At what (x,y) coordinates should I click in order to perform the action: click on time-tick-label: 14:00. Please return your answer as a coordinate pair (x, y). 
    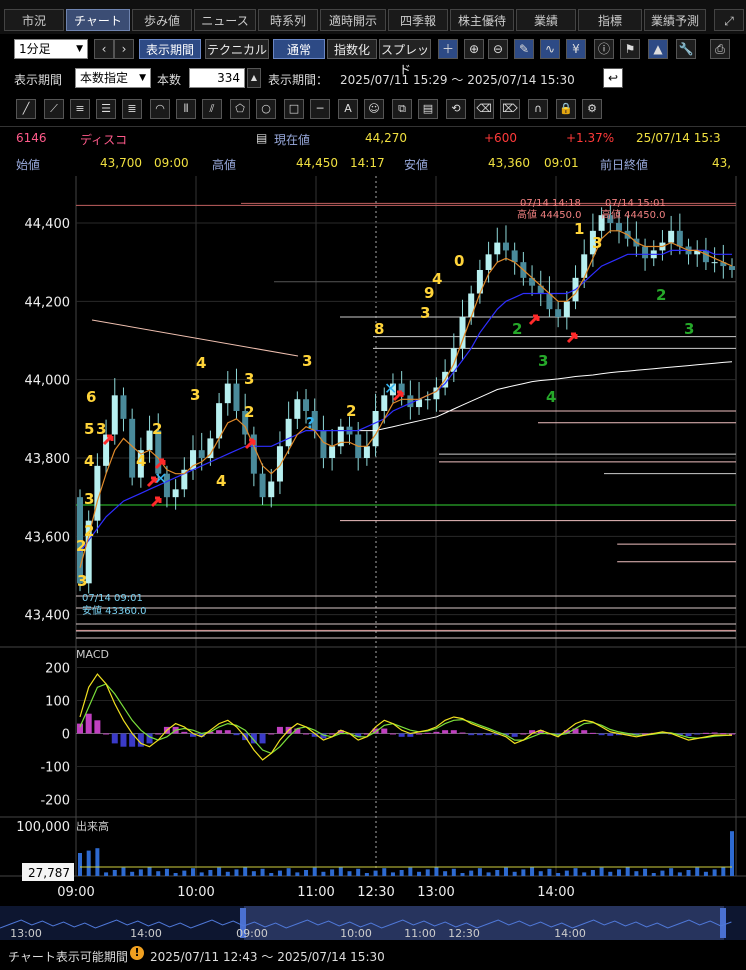
    Looking at the image, I should click on (555, 892).